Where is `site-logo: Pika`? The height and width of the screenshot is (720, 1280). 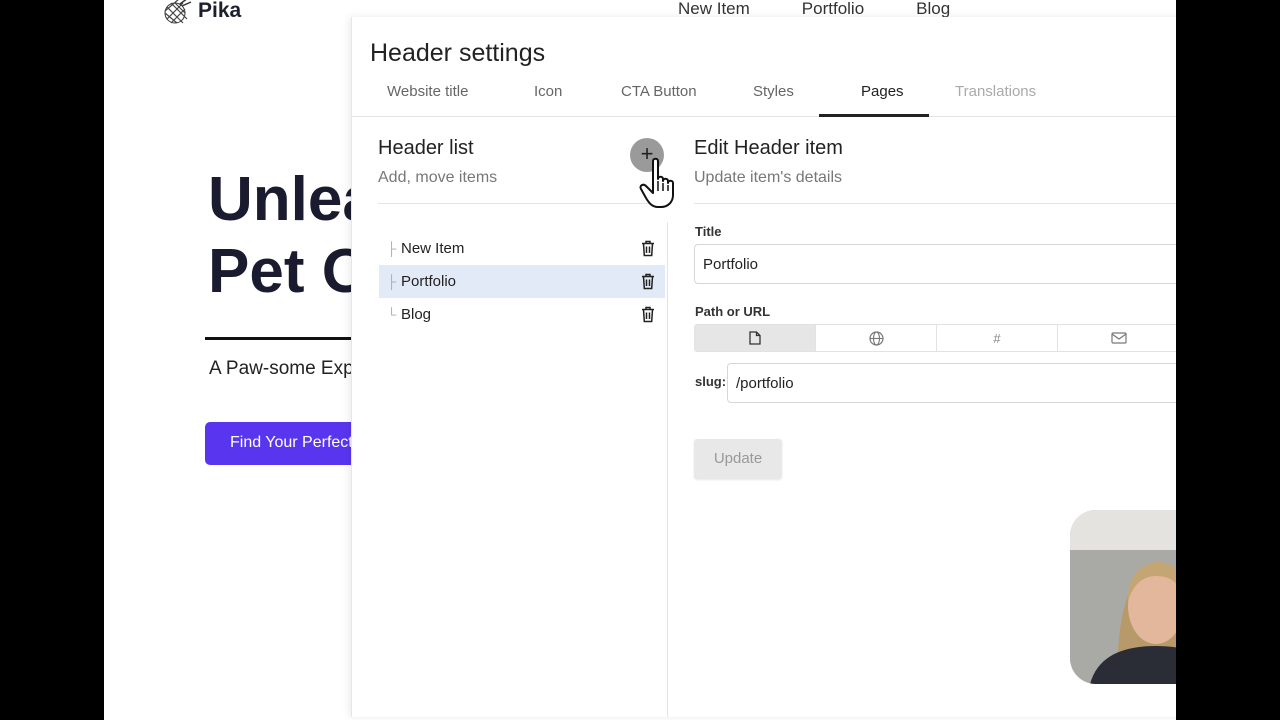 site-logo: Pika is located at coordinates (201, 12).